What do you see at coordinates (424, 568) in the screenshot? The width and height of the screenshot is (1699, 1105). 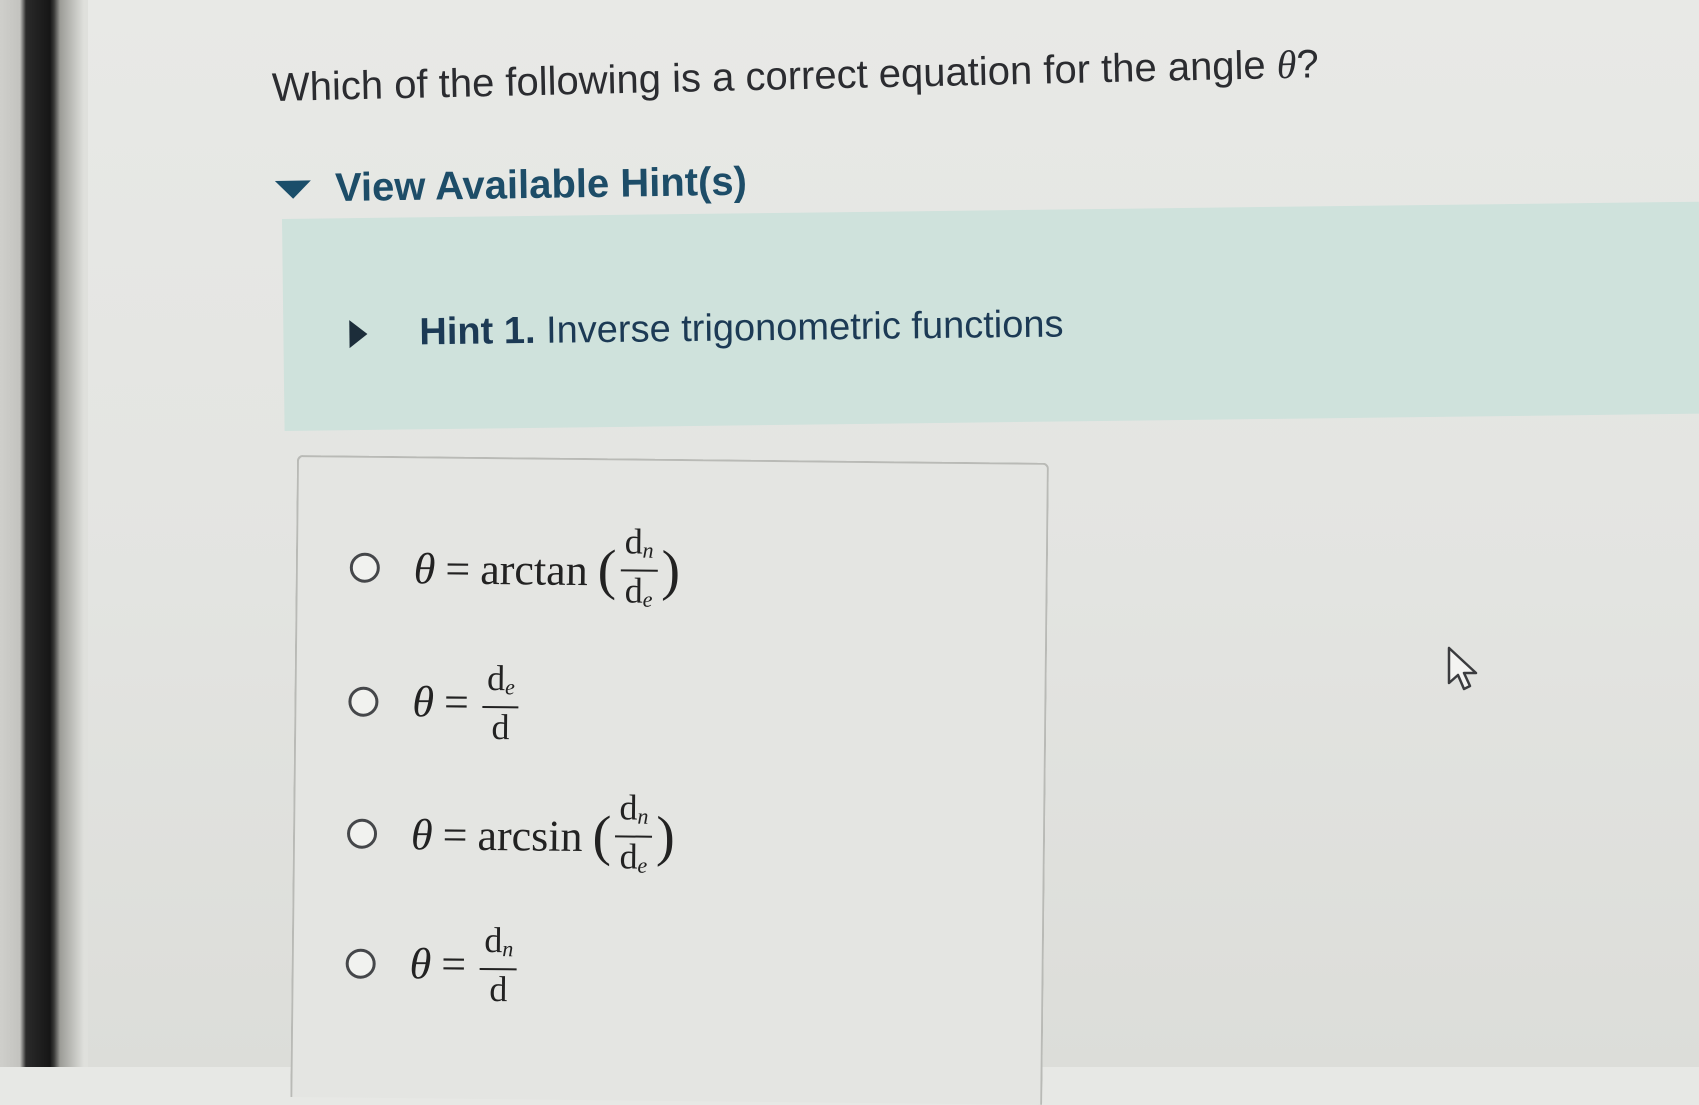 I see `option-1-lhs: θ` at bounding box center [424, 568].